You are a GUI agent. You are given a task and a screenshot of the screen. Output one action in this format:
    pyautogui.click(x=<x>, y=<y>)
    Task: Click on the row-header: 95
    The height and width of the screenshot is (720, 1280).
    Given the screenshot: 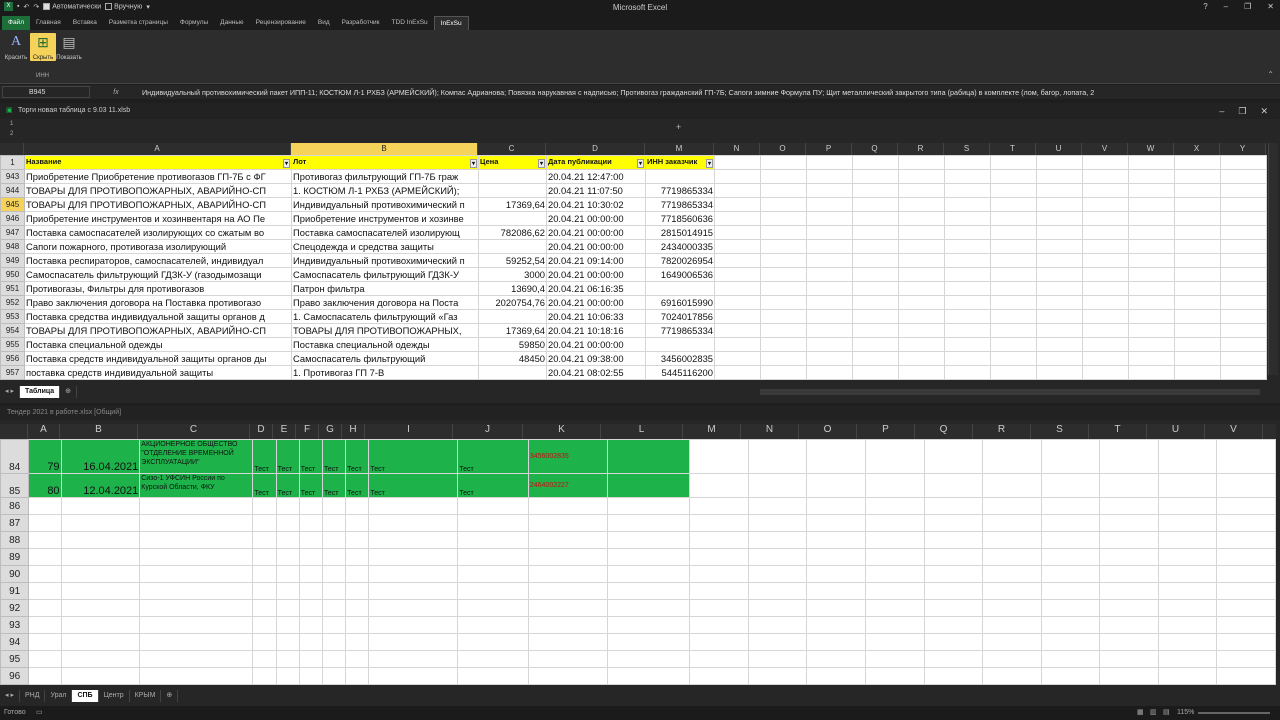 What is the action you would take?
    pyautogui.click(x=15, y=659)
    